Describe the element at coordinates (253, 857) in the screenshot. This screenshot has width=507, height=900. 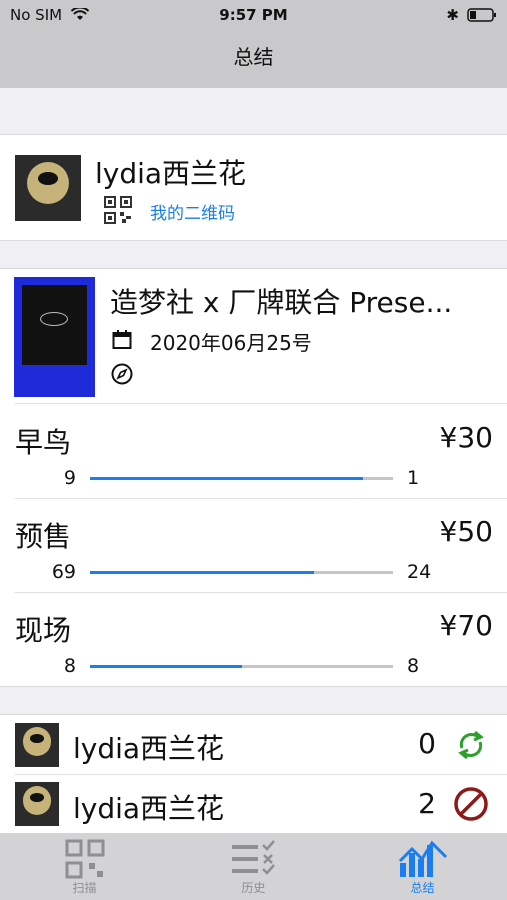
I see `checklist-icon` at that location.